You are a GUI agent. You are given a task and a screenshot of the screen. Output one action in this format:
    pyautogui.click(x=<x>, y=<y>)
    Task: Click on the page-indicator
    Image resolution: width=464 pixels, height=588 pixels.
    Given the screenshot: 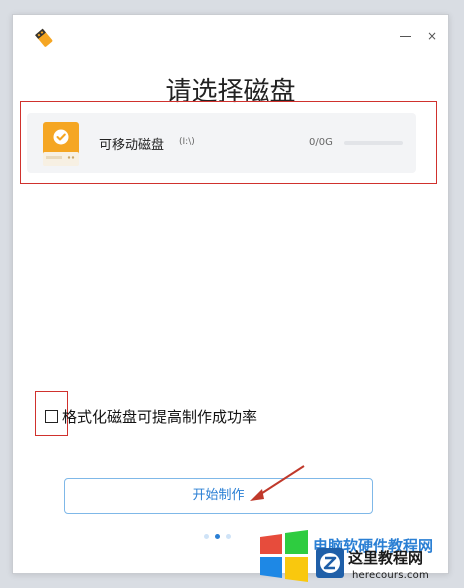 What is the action you would take?
    pyautogui.click(x=217, y=536)
    